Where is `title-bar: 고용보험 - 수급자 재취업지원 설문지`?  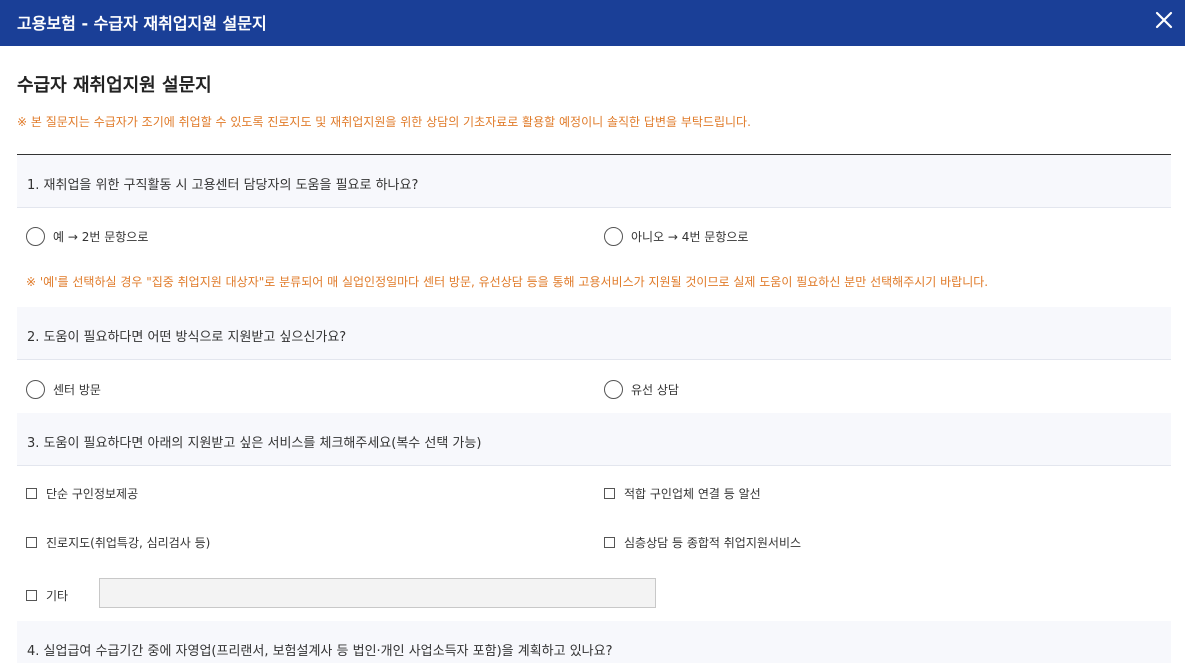
title-bar: 고용보험 - 수급자 재취업지원 설문지 is located at coordinates (592, 23).